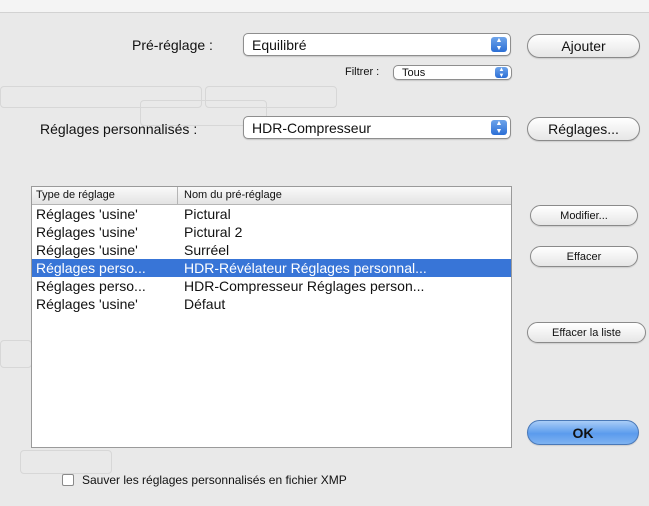 This screenshot has width=649, height=506. I want to click on clear-list-button: Effacer la liste, so click(586, 332).